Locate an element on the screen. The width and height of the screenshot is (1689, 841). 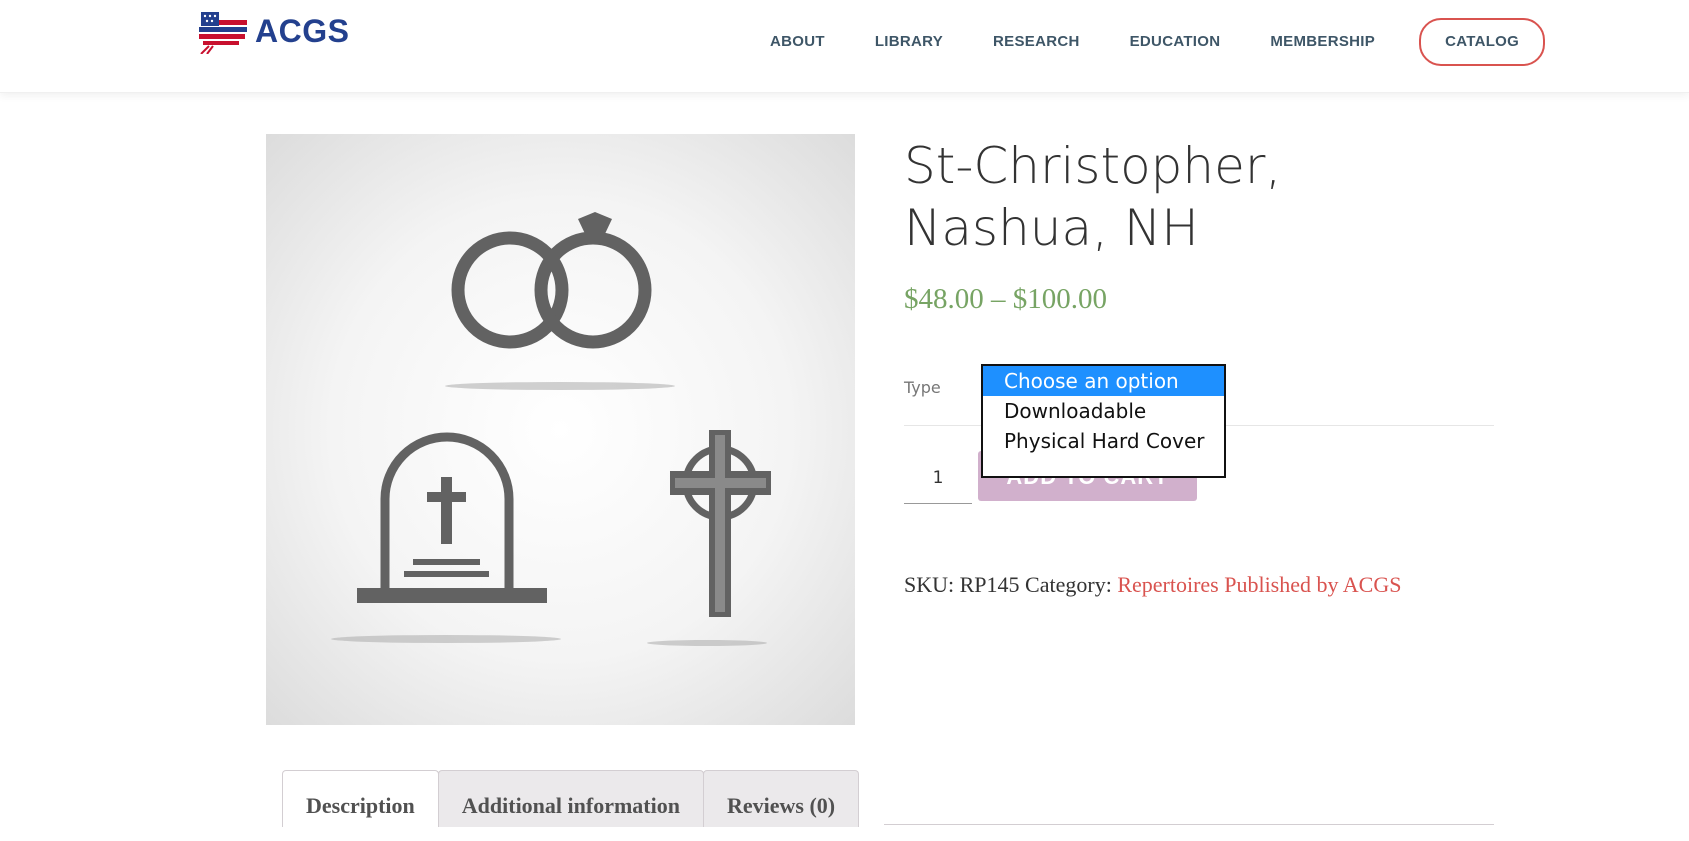
option-downloadable: Downloadable is located at coordinates (1103, 411).